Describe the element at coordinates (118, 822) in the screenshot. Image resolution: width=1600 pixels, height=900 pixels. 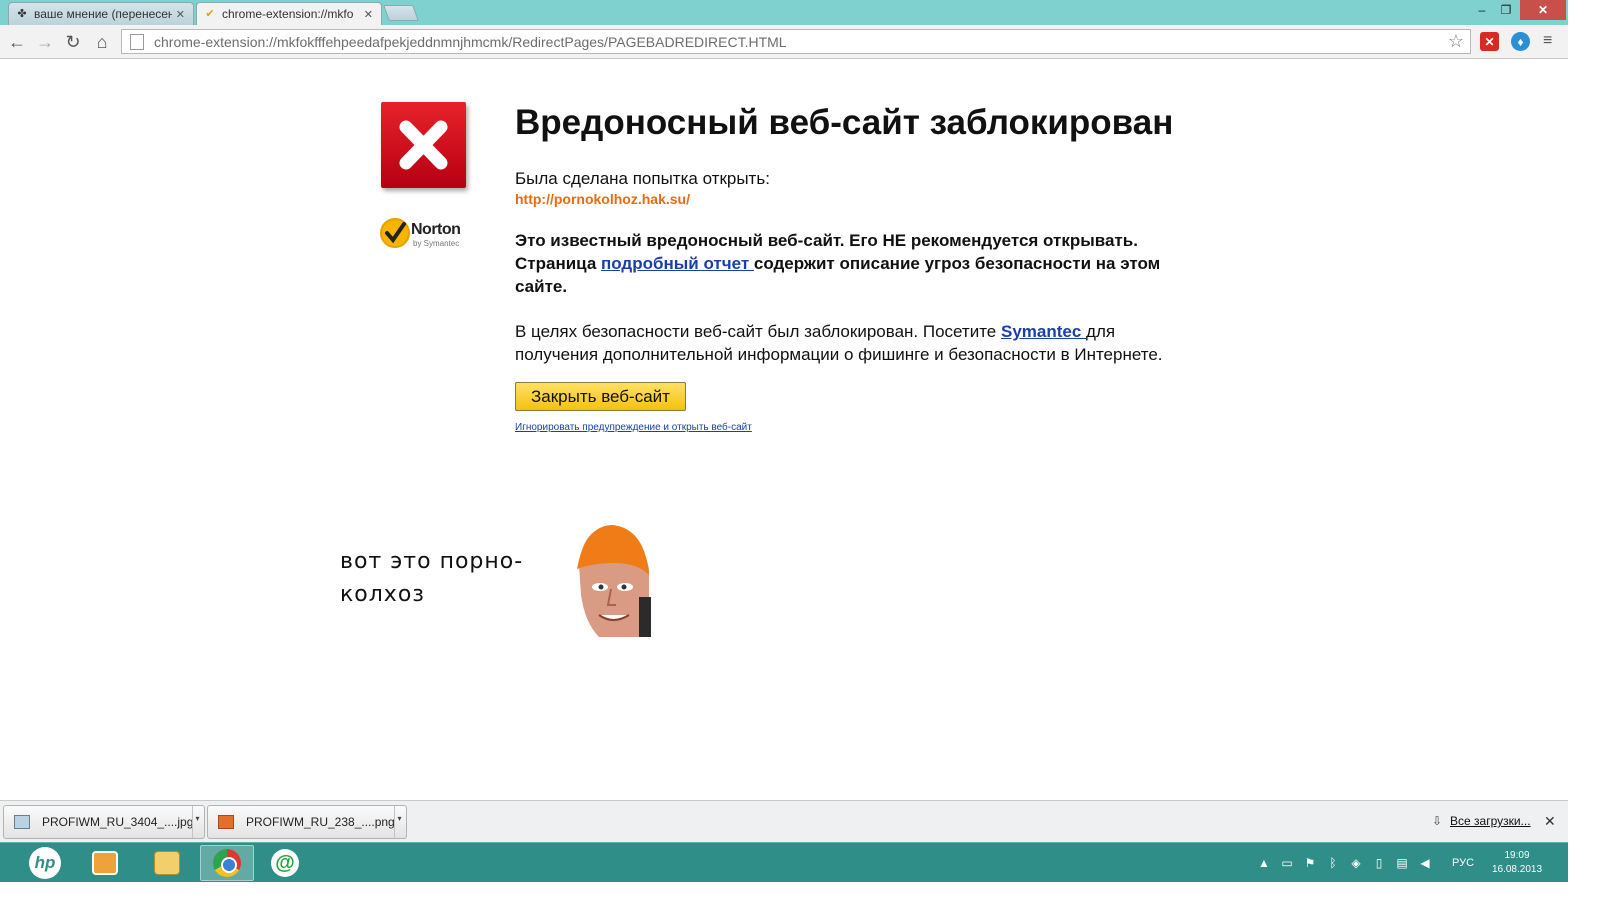
I see `download-filename: PROFIWM_RU_3404_....jpg` at that location.